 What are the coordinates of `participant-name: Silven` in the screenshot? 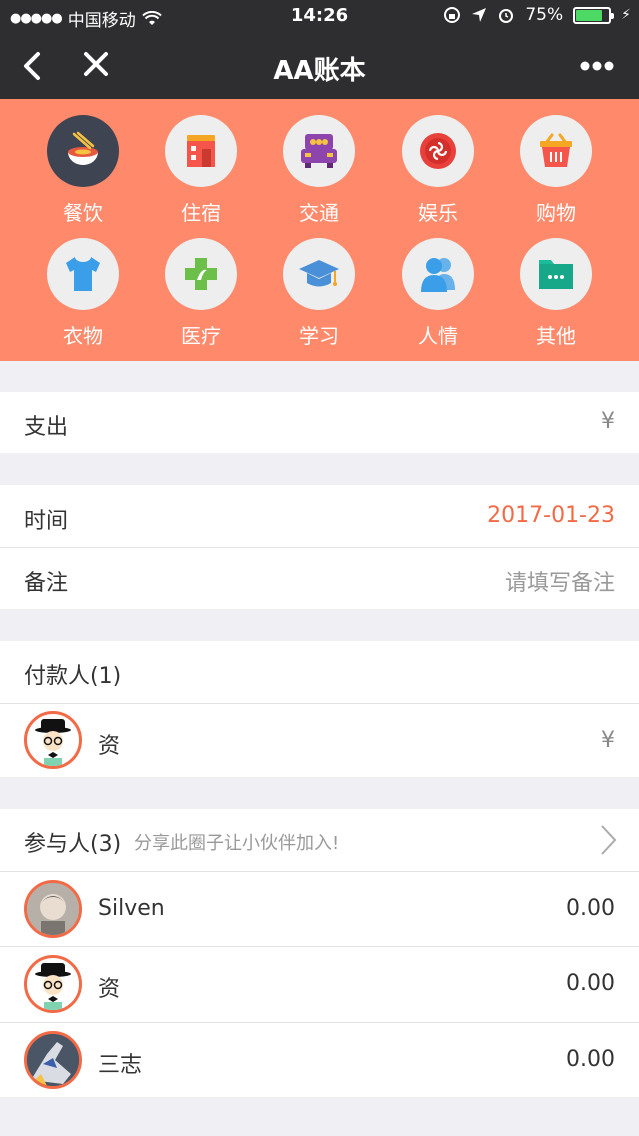 It's located at (131, 908).